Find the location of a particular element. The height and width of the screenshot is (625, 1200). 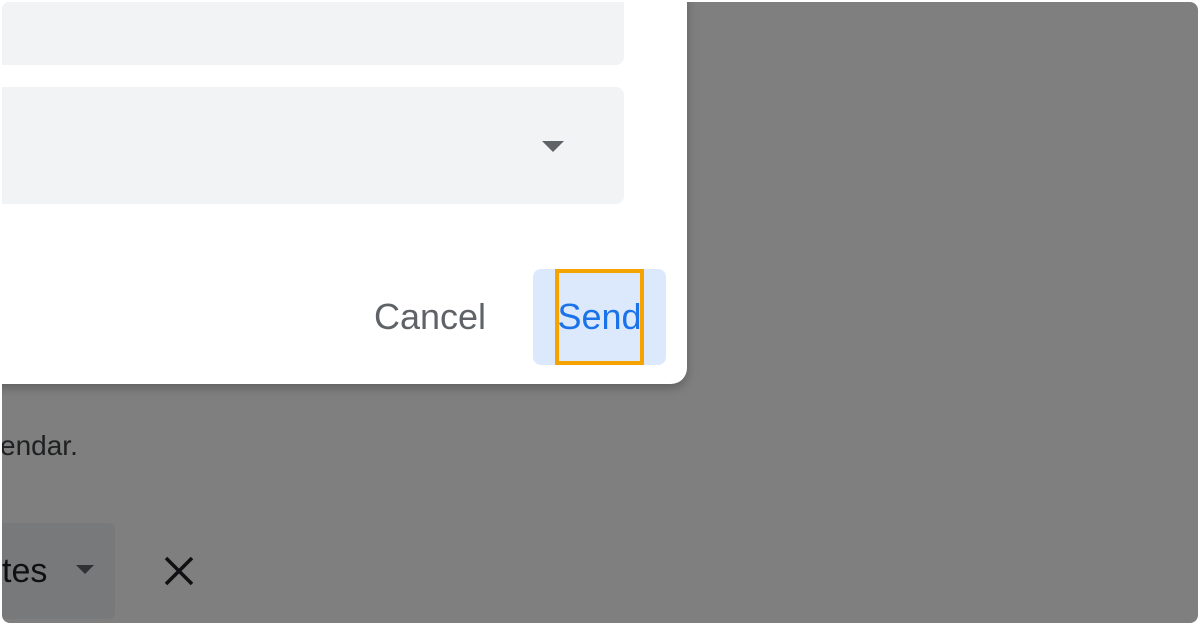

permission-select is located at coordinates (313, 145).